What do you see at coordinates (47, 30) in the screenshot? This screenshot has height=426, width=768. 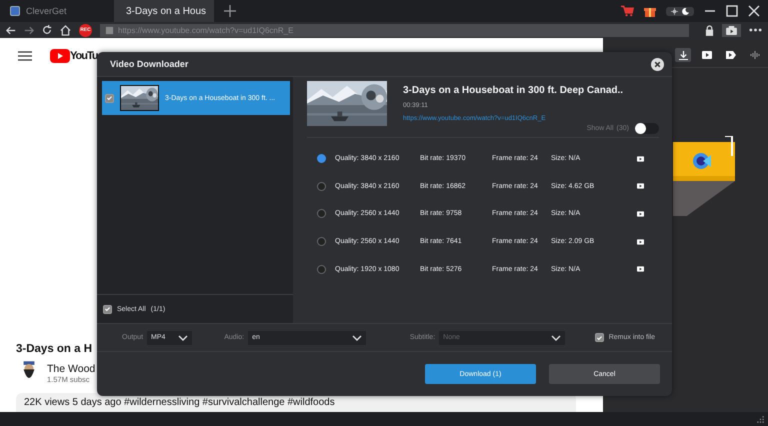 I see `reload-icon` at bounding box center [47, 30].